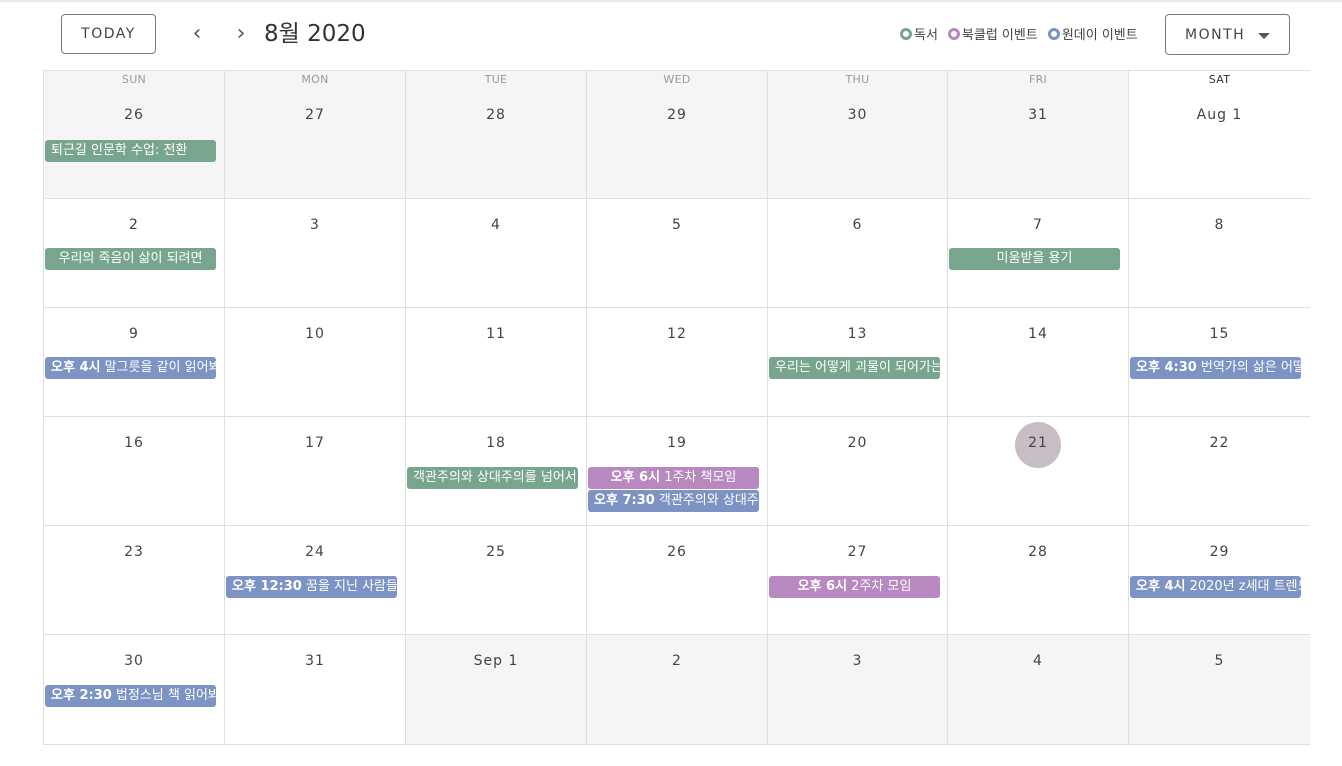 The height and width of the screenshot is (766, 1342). I want to click on day-cell: 7 미움받을 용기, so click(1038, 253).